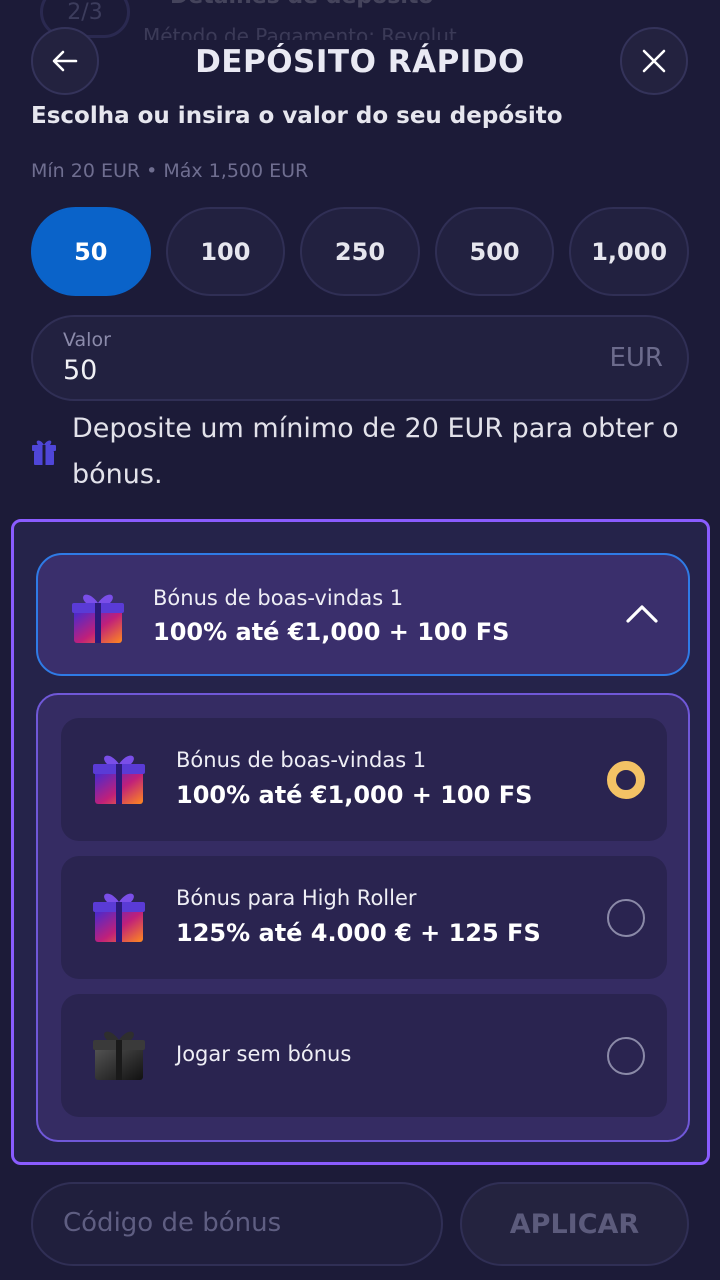  What do you see at coordinates (574, 1224) in the screenshot?
I see `apply-button: APLICAR` at bounding box center [574, 1224].